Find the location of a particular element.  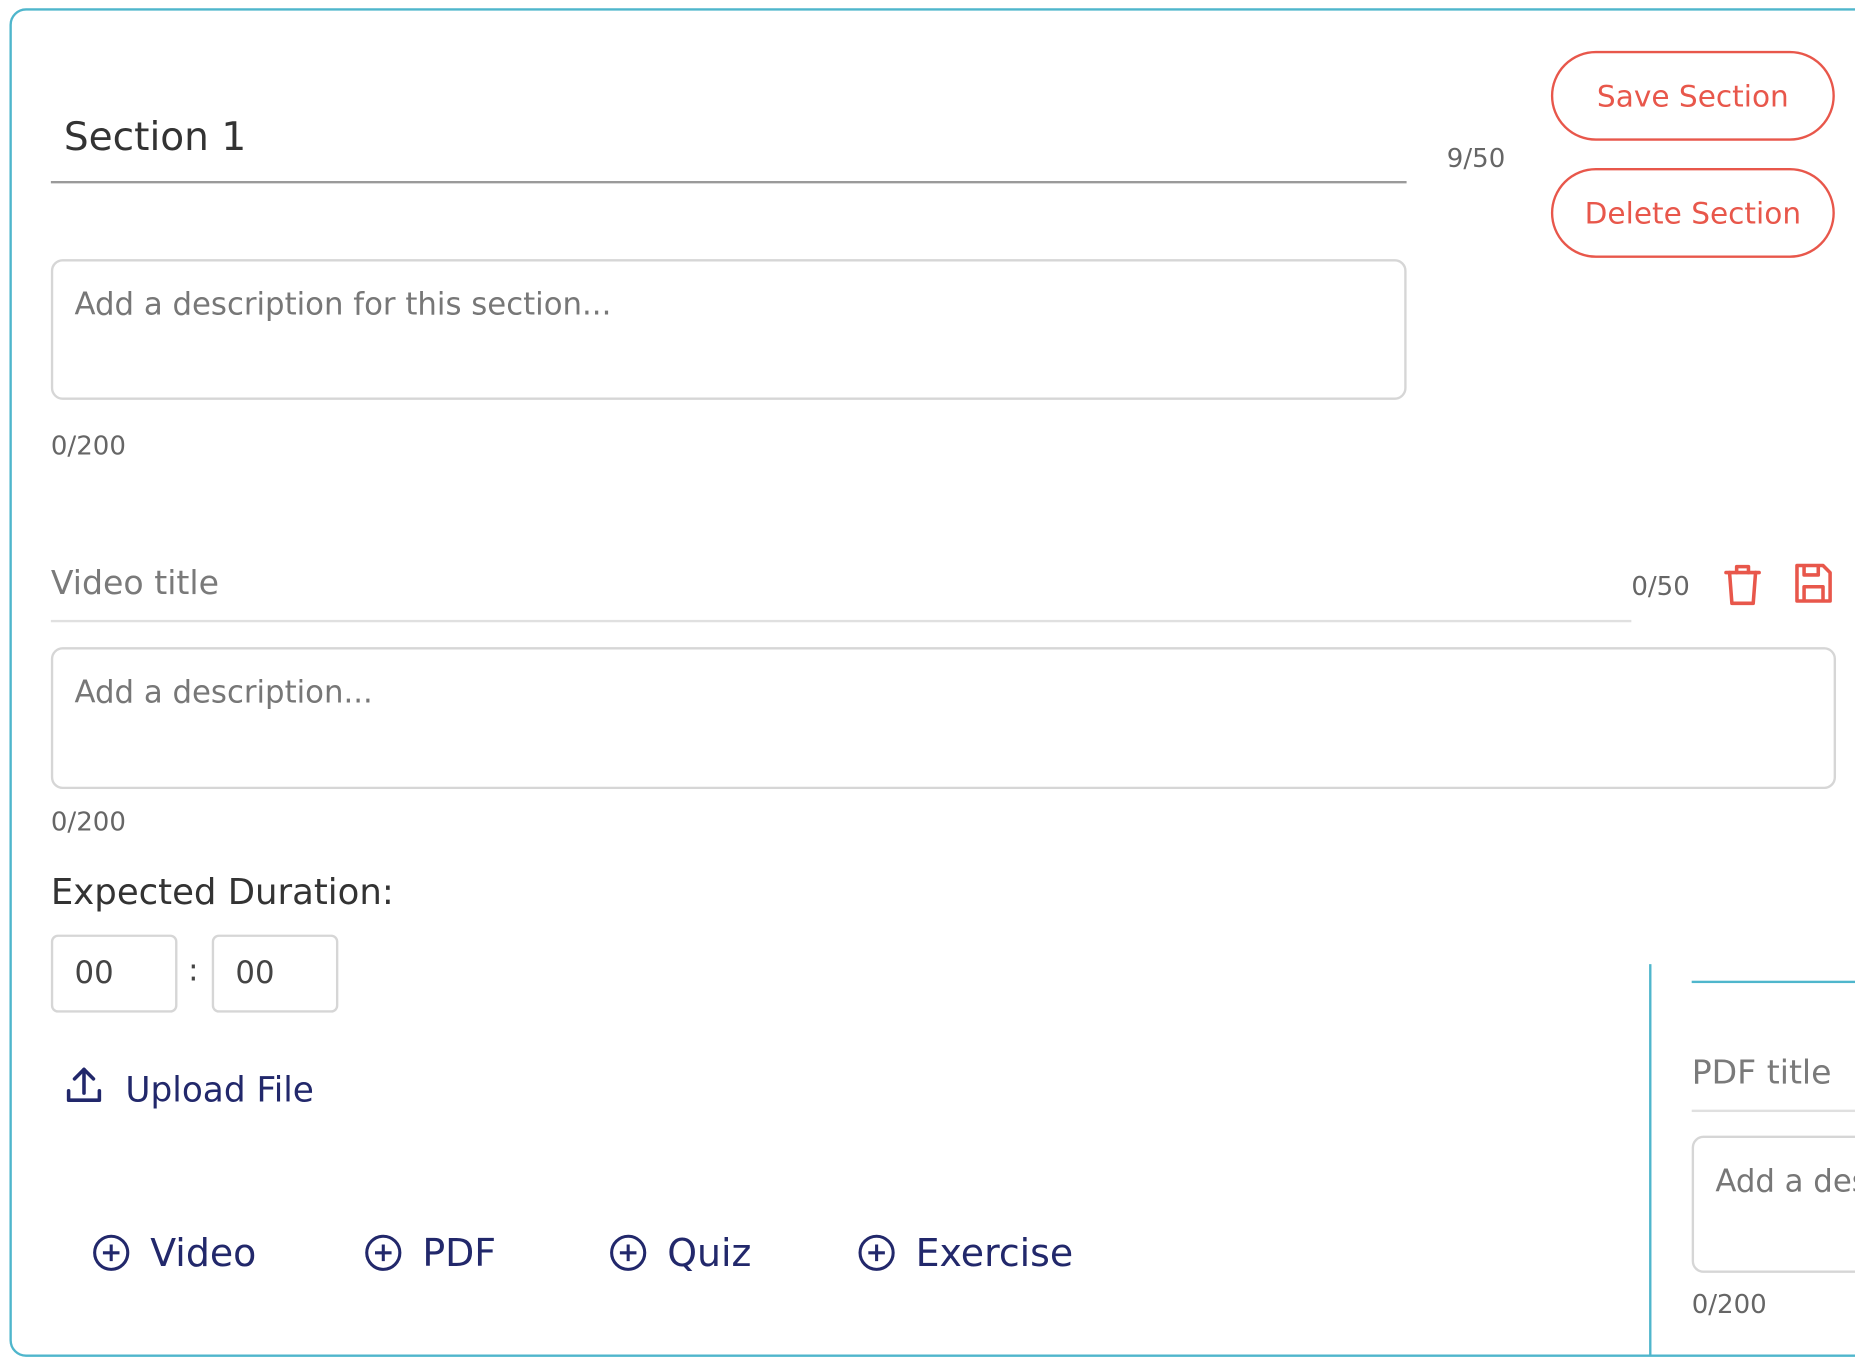

section-title-underline is located at coordinates (728, 182).